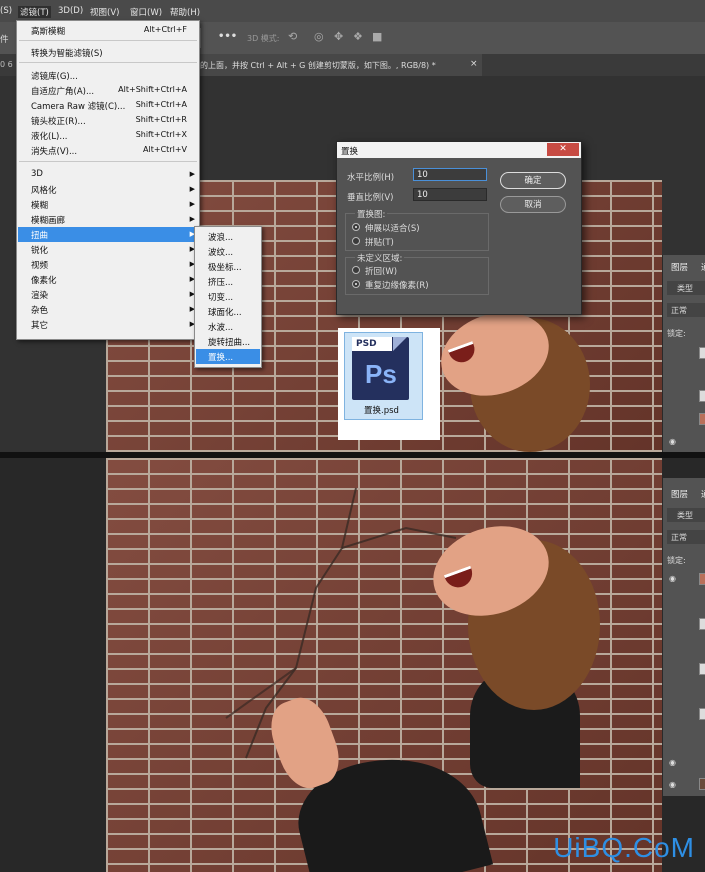  What do you see at coordinates (676, 333) in the screenshot?
I see `lock-label: 锁定:` at bounding box center [676, 333].